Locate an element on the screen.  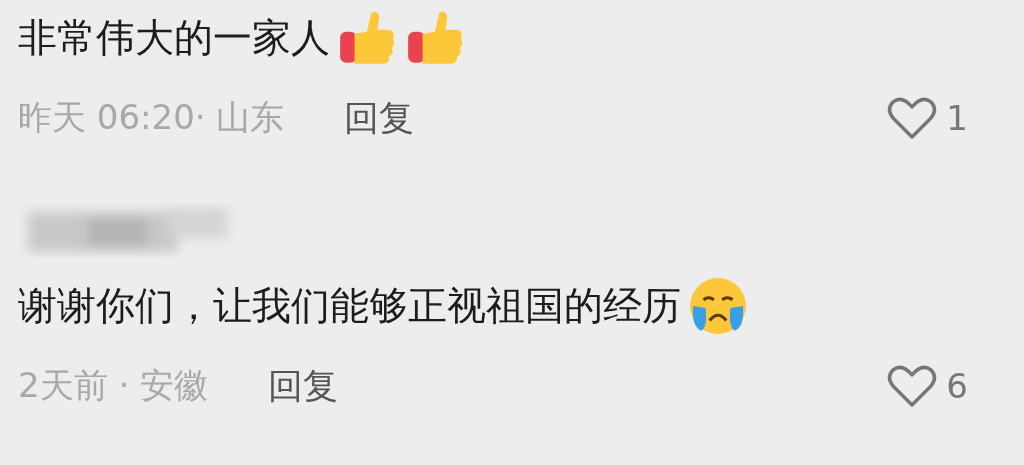
like-count: 6 is located at coordinates (957, 386).